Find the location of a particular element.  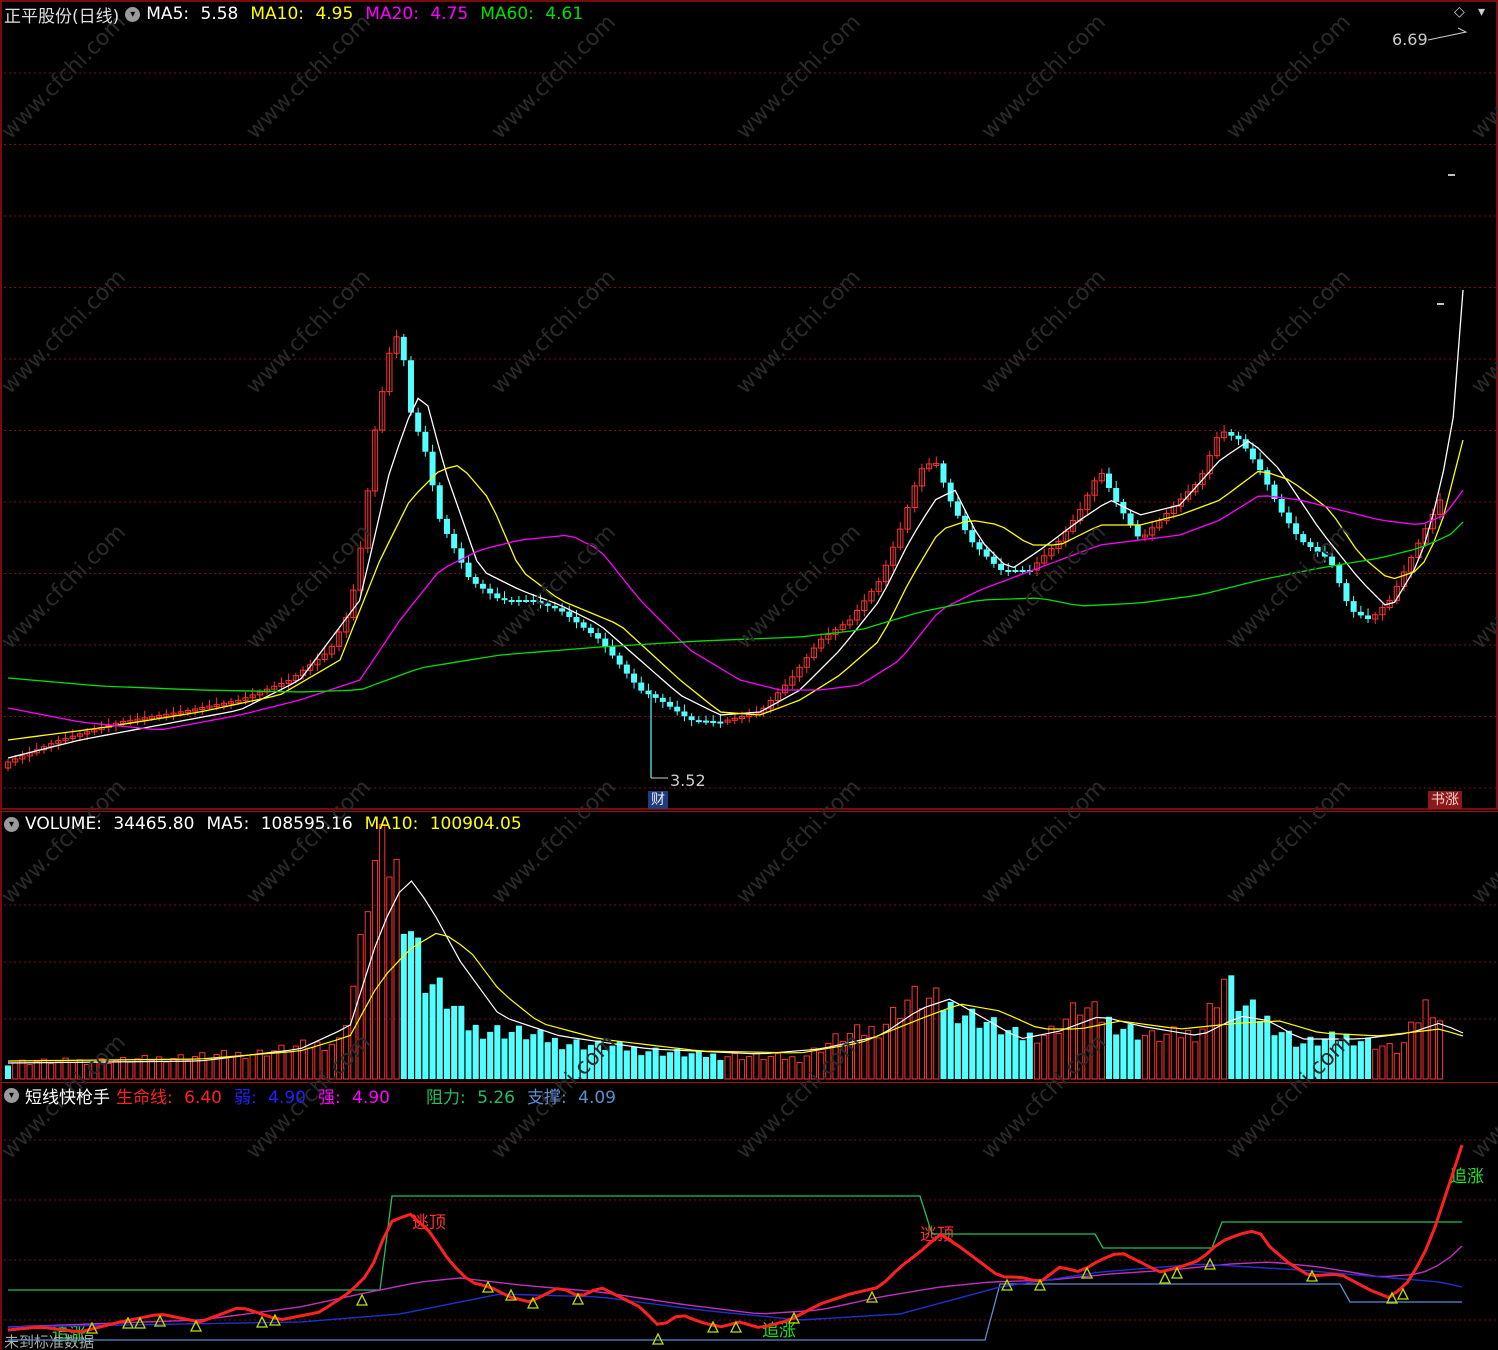

weak-value: 4.90 is located at coordinates (287, 1097).